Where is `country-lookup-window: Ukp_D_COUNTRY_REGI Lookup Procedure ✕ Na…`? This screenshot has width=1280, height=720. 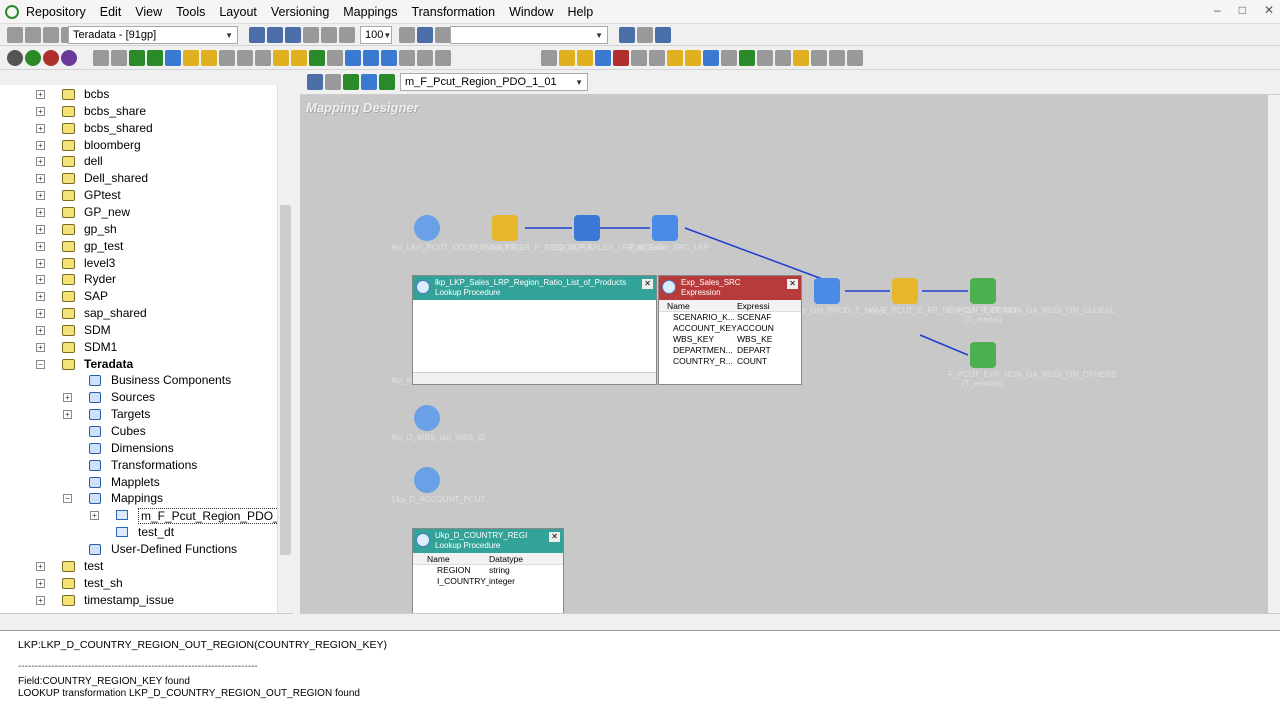 country-lookup-window: Ukp_D_COUNTRY_REGI Lookup Procedure ✕ Na… is located at coordinates (488, 570).